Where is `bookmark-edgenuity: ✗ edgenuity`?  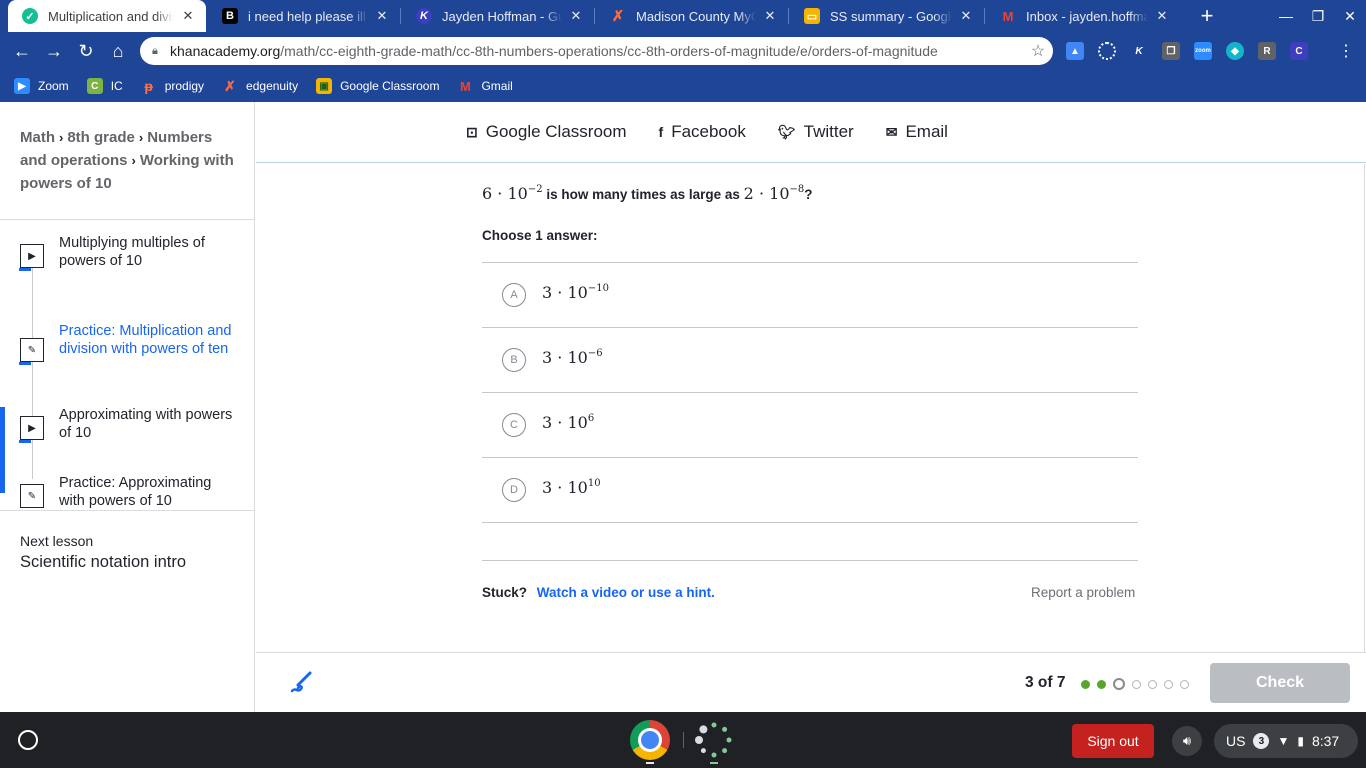 bookmark-edgenuity: ✗ edgenuity is located at coordinates (260, 86).